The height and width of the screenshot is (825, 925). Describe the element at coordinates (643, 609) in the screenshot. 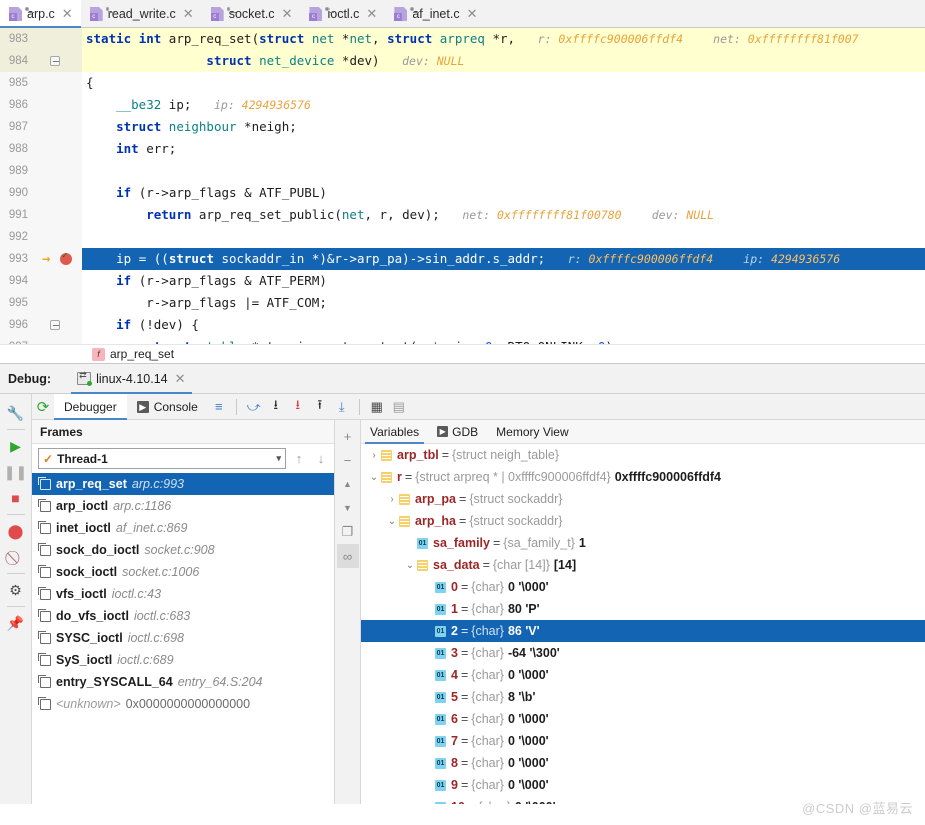

I see `variable-row: 01 1 = {char} 80 'P'` at that location.